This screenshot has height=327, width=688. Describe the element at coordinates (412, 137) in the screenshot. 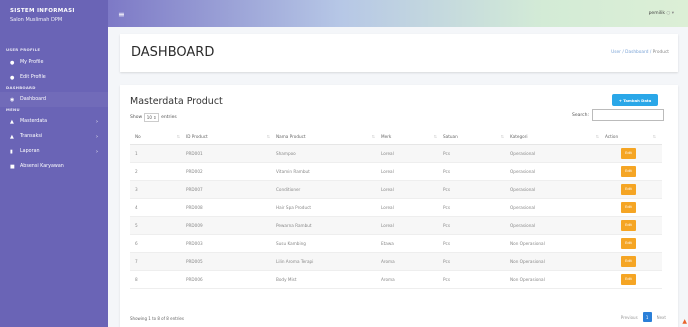

I see `col-header-merk: Merk ⇅` at that location.